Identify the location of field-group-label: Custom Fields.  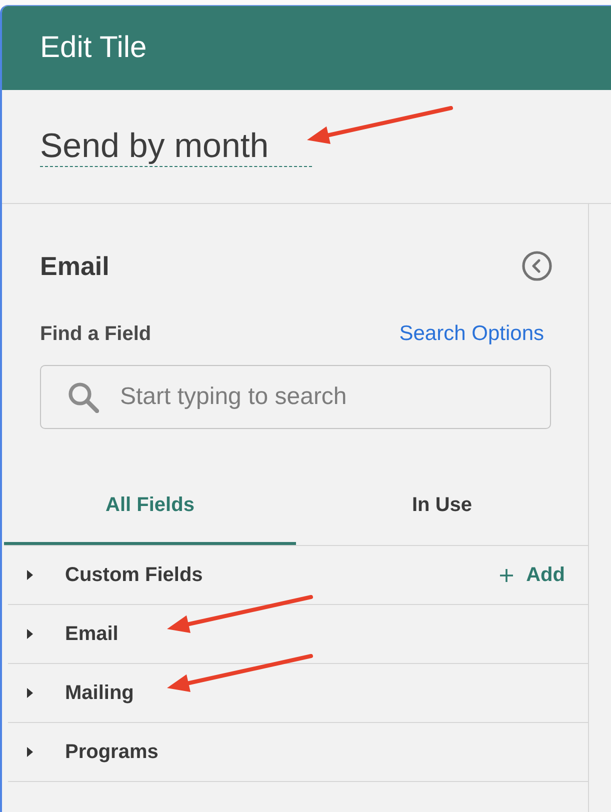
(134, 575).